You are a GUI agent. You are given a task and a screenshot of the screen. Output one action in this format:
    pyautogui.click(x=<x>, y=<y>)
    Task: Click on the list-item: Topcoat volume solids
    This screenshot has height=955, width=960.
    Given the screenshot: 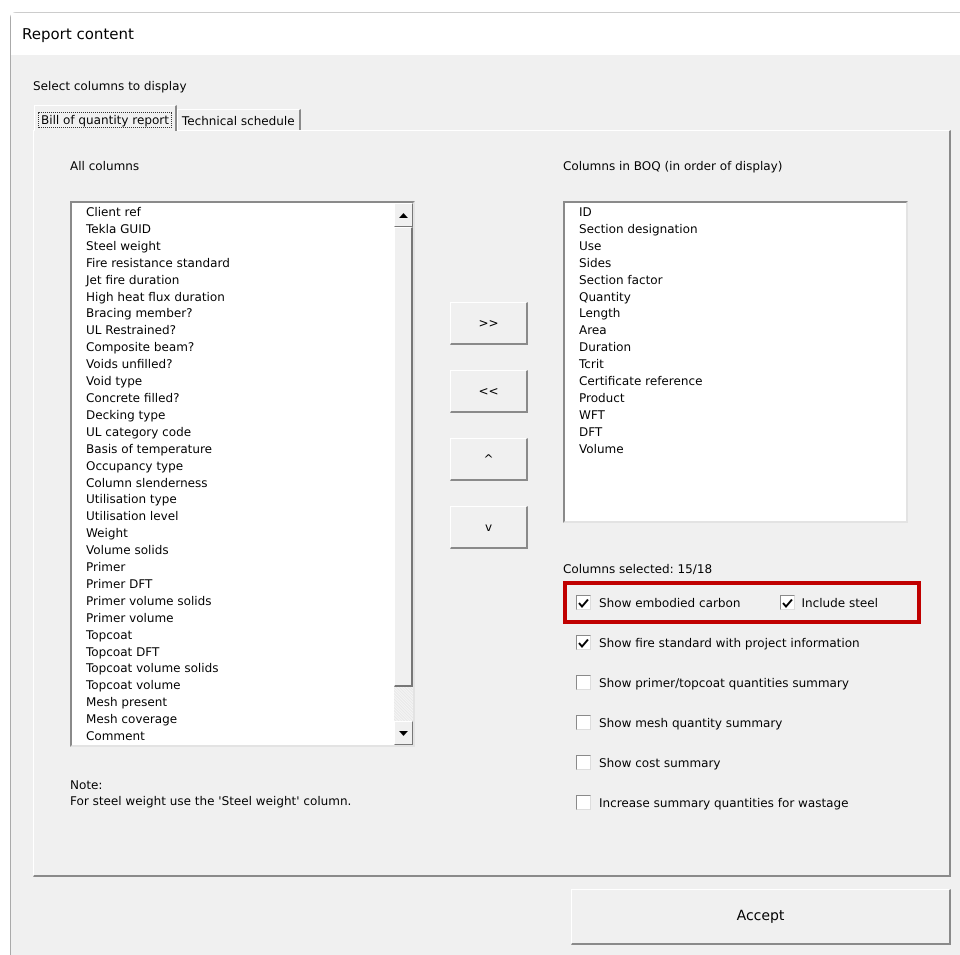 What is the action you would take?
    pyautogui.click(x=240, y=669)
    